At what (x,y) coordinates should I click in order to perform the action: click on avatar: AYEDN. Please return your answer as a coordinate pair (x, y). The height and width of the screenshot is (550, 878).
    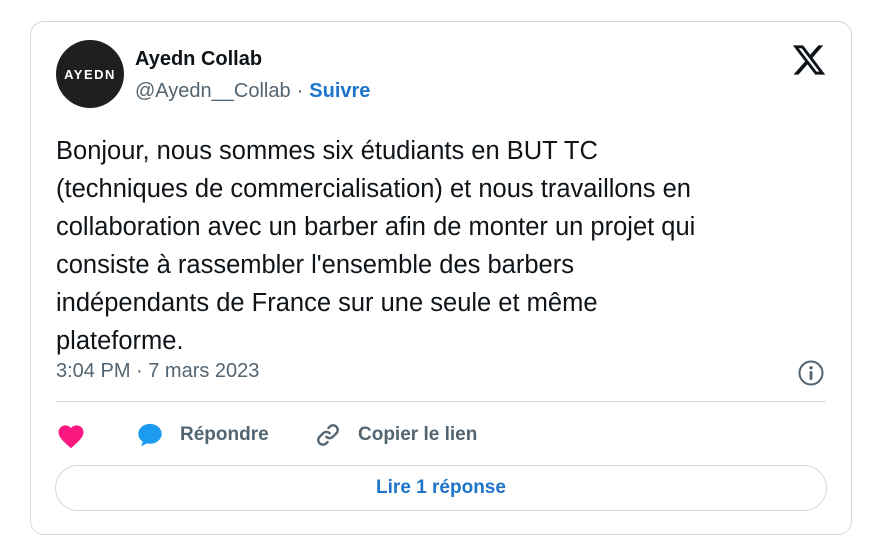
    Looking at the image, I should click on (90, 74).